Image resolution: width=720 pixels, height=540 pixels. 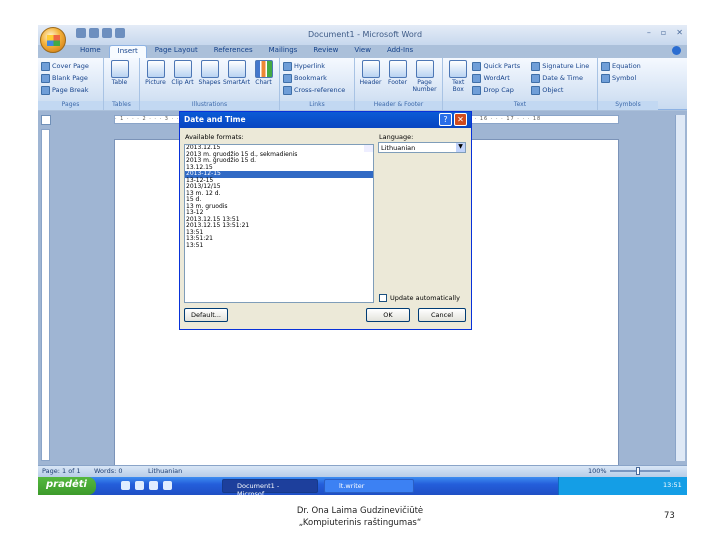 I want to click on tab-review: Review, so click(x=325, y=51).